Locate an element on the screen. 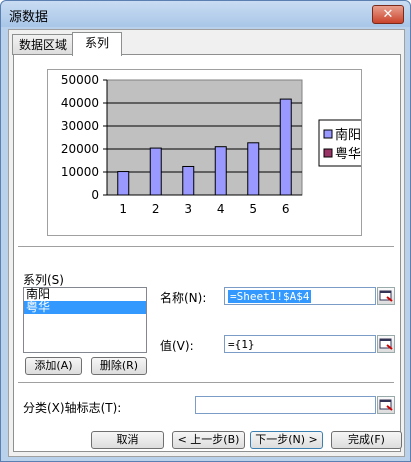 The height and width of the screenshot is (462, 411). remove-button: 删除(R) is located at coordinates (119, 366).